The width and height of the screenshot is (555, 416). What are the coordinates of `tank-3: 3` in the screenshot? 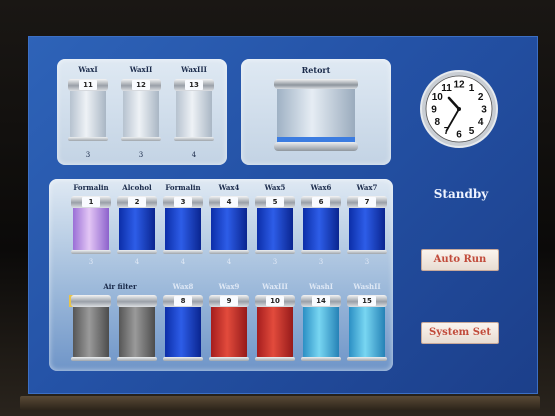 It's located at (183, 226).